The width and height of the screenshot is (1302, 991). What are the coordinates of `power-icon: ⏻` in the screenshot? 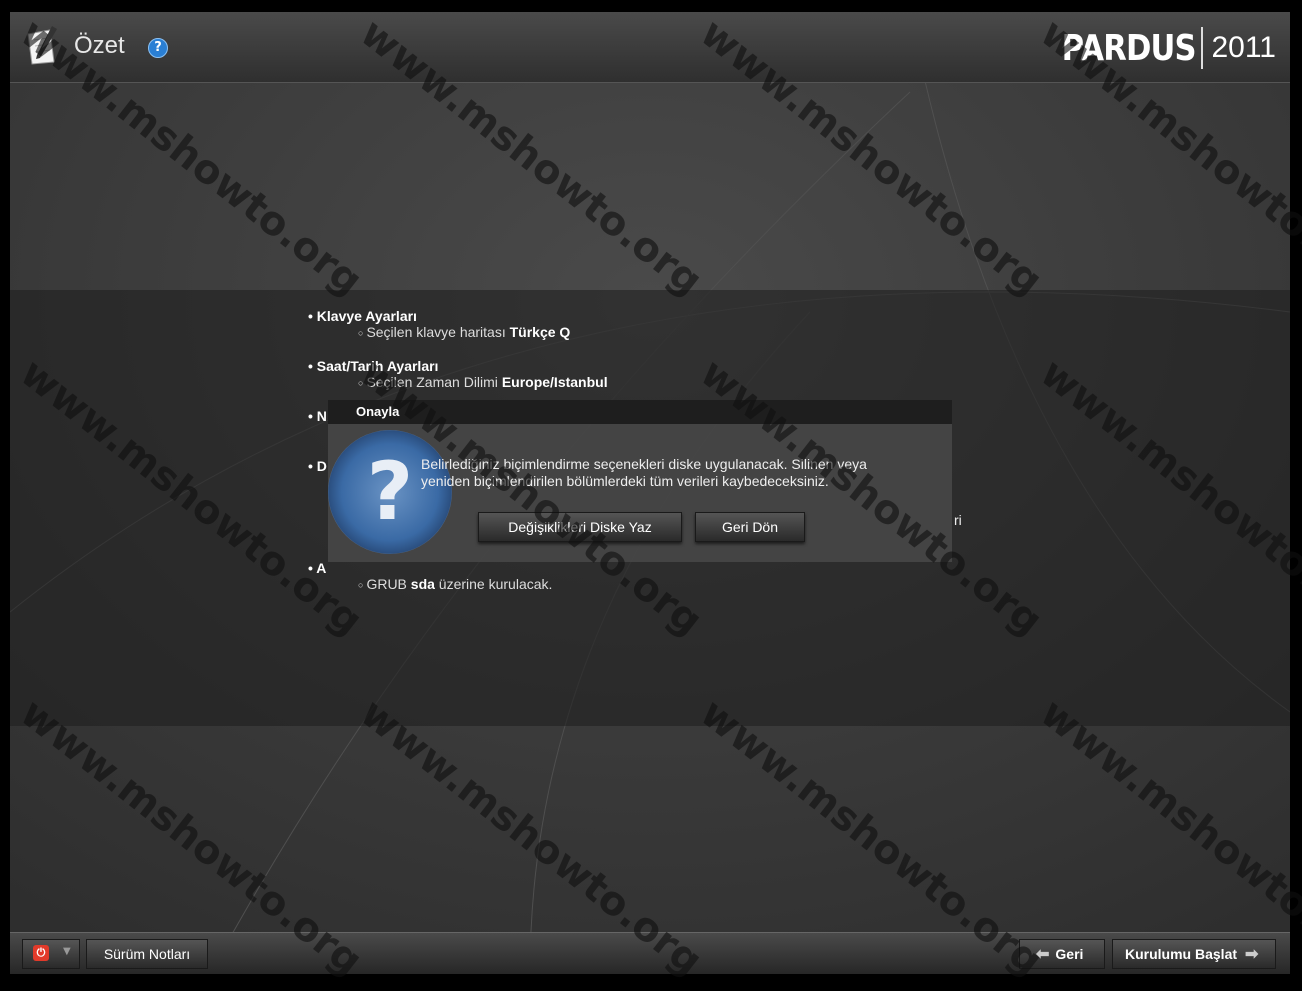 It's located at (41, 953).